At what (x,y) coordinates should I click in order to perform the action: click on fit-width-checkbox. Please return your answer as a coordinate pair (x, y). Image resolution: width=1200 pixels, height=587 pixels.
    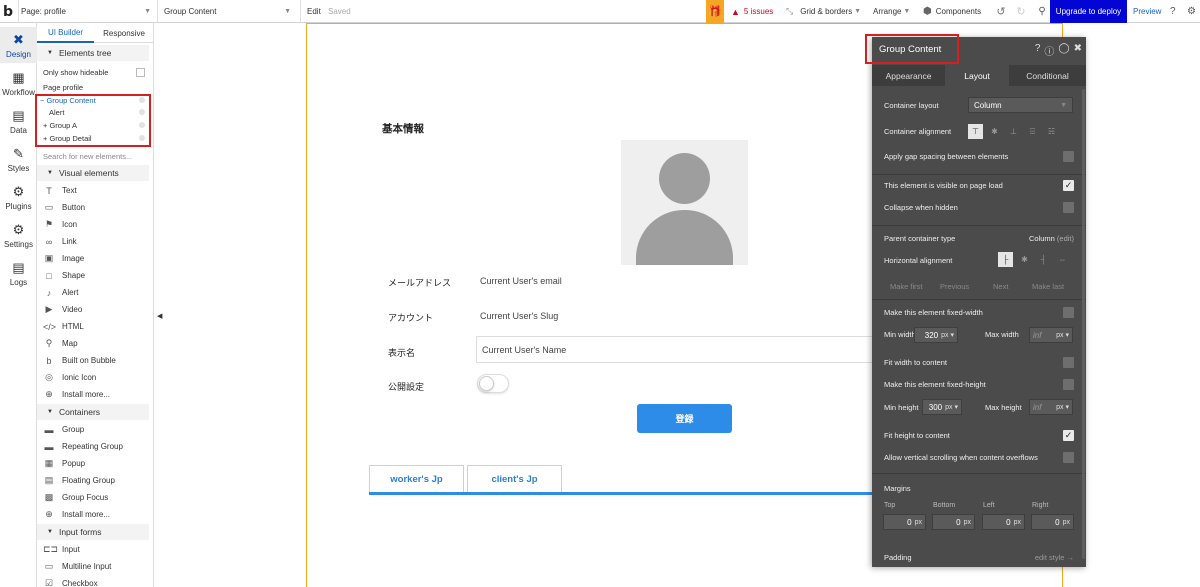
    Looking at the image, I should click on (1068, 362).